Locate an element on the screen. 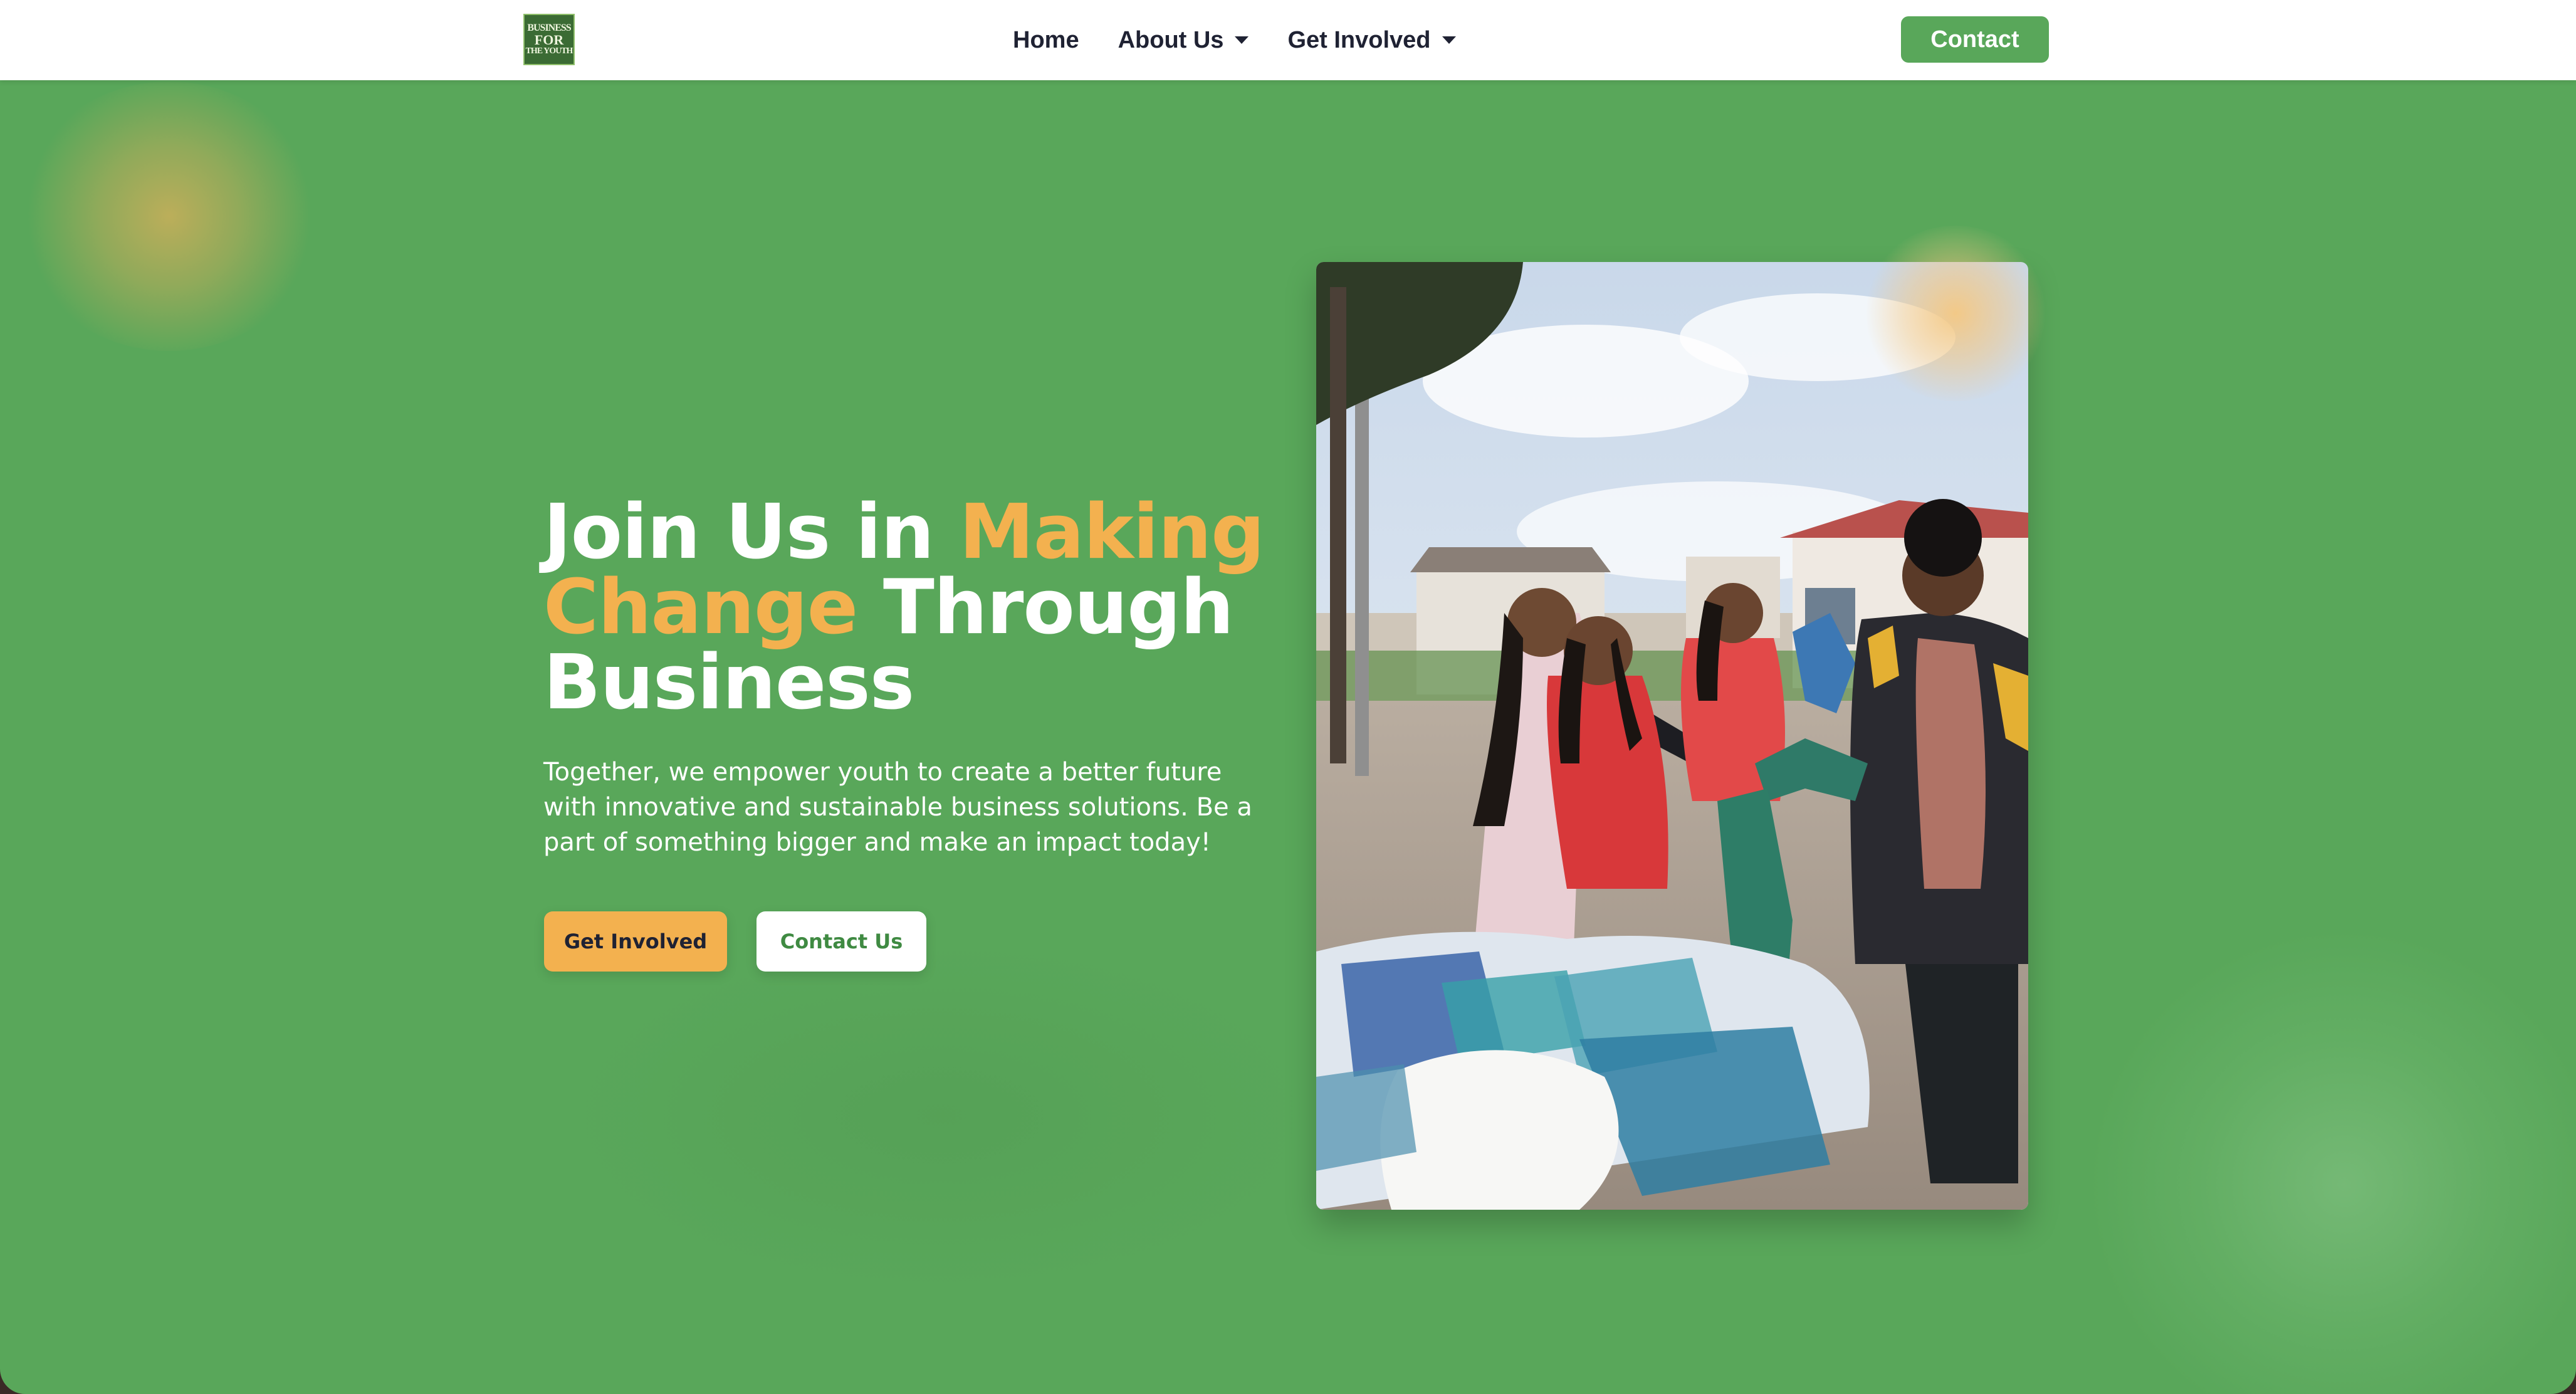  contact-us-button: Contact Us is located at coordinates (841, 941).